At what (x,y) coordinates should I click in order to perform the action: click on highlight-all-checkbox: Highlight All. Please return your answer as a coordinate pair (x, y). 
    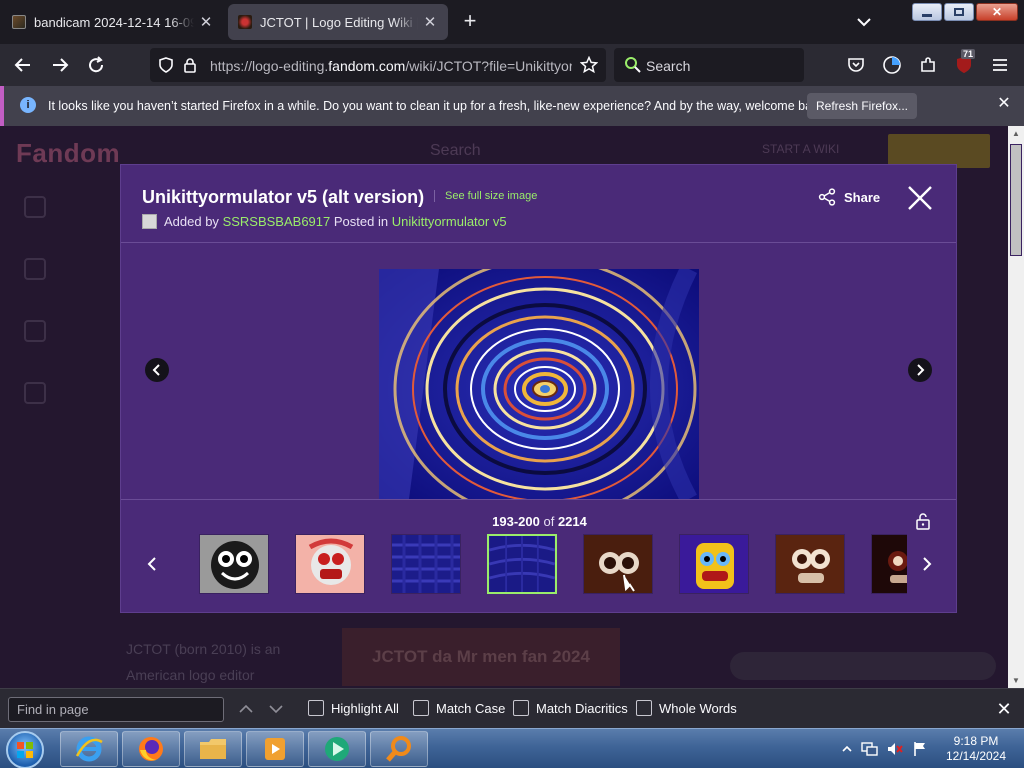
    Looking at the image, I should click on (353, 708).